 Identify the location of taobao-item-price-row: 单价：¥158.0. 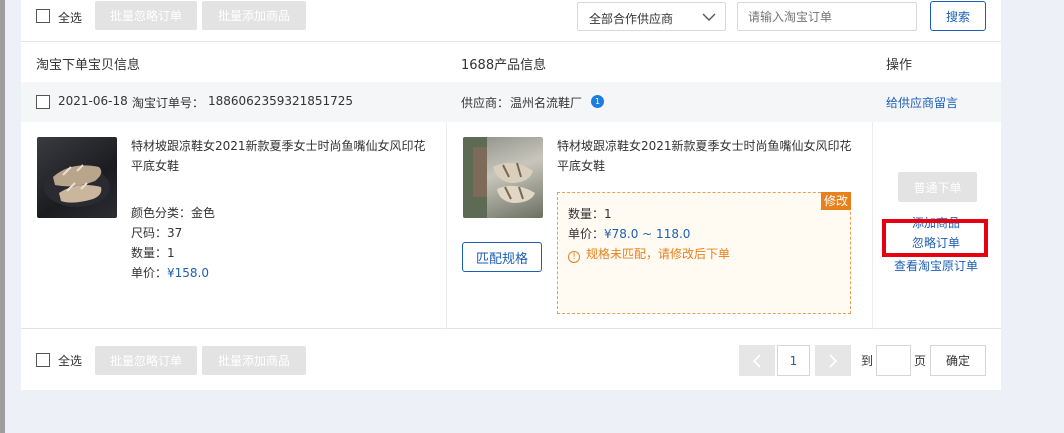
(170, 273).